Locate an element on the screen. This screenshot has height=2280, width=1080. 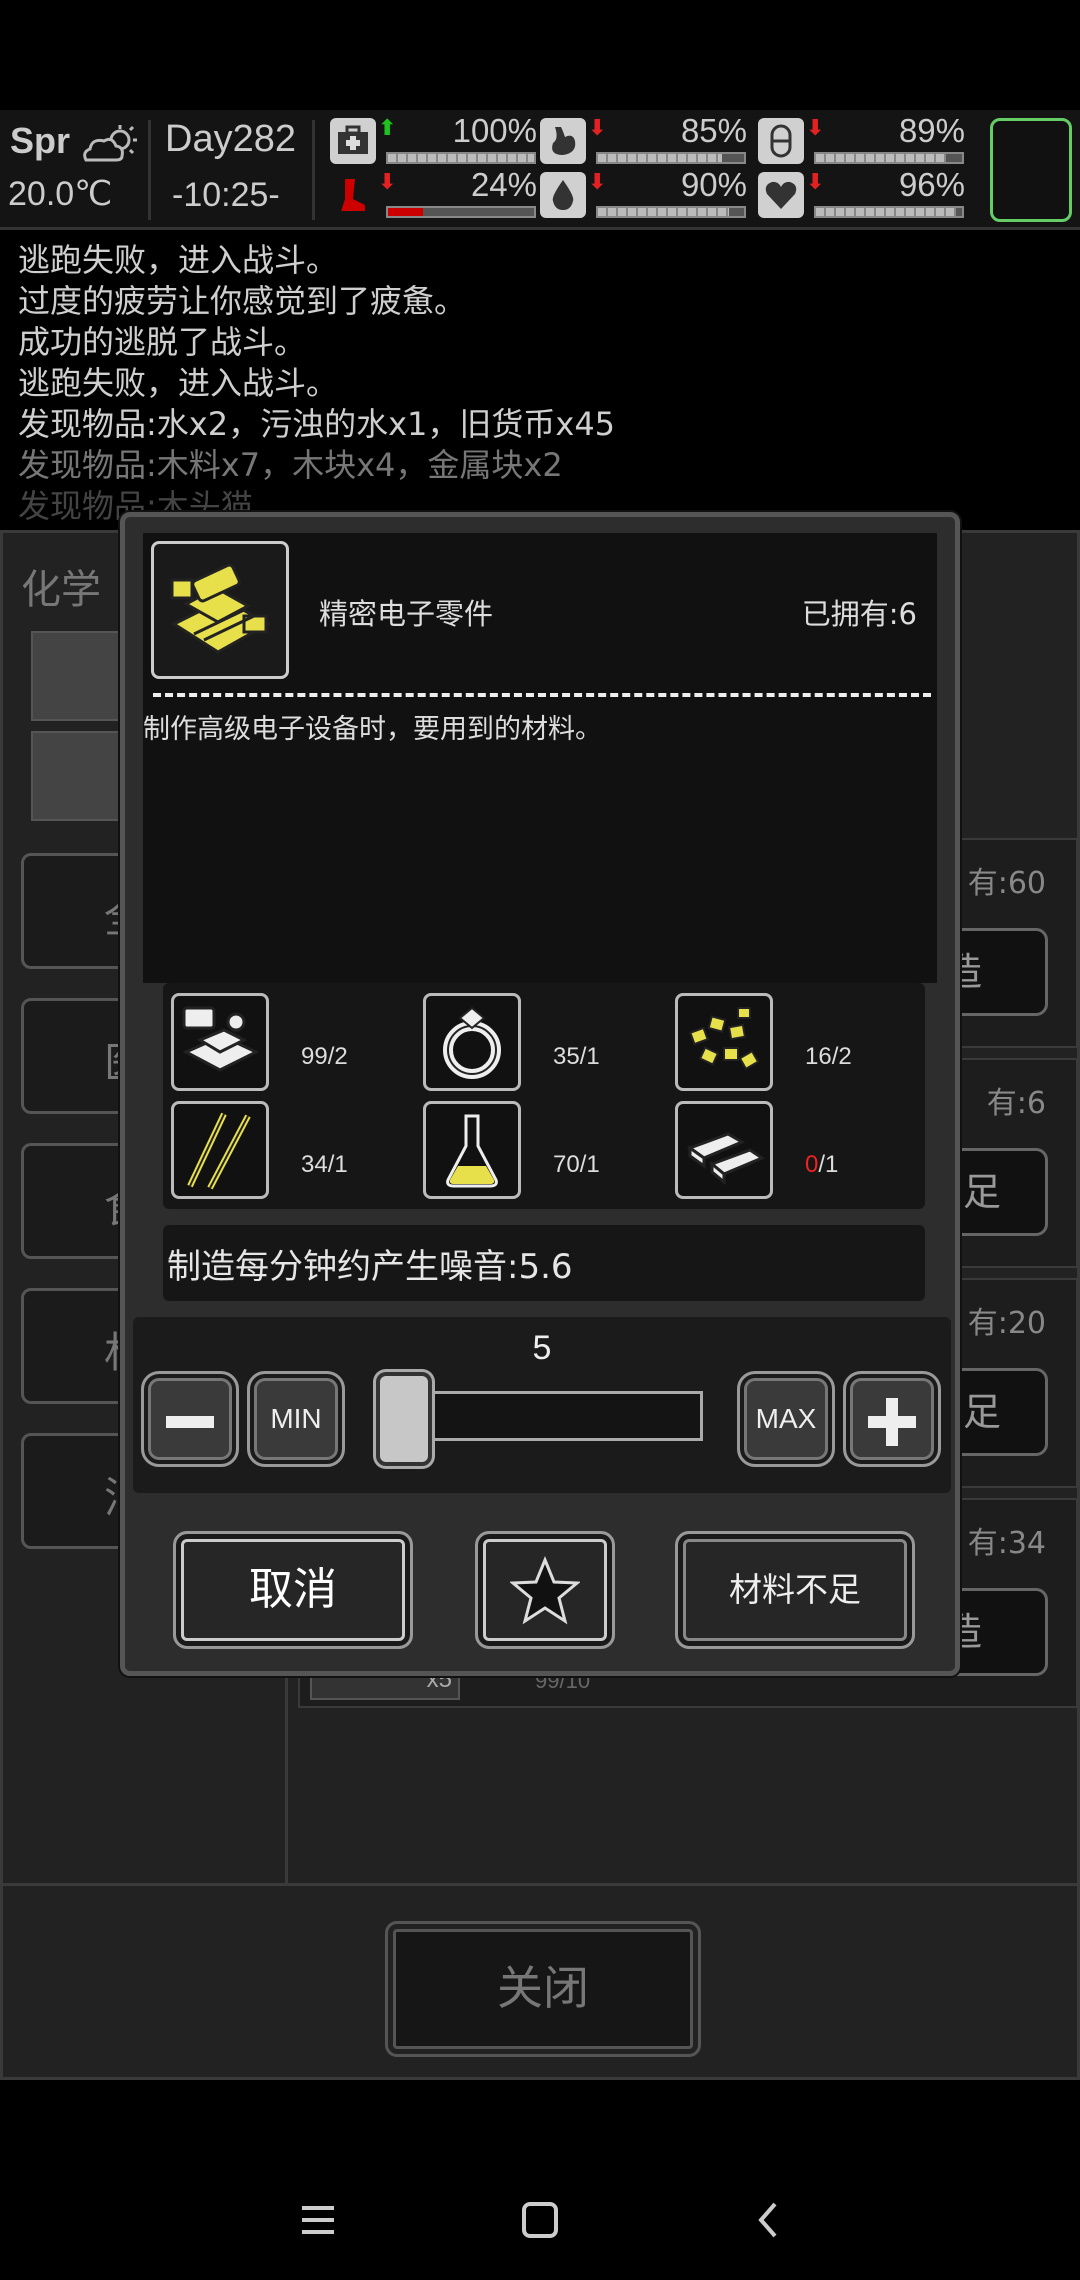
min-button: MIN is located at coordinates (296, 1419).